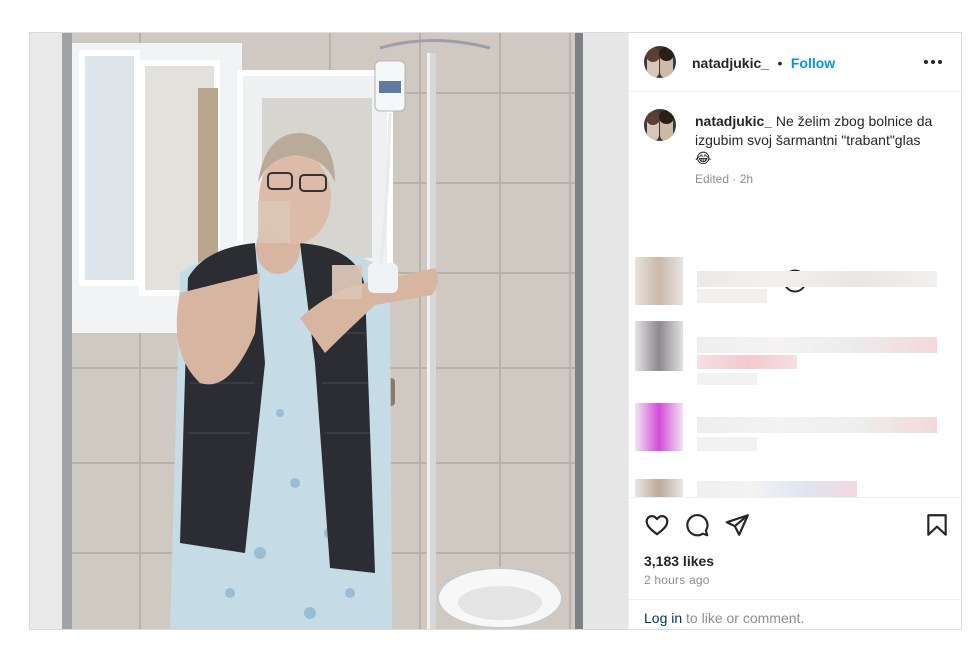 Image resolution: width=979 pixels, height=655 pixels. What do you see at coordinates (660, 62) in the screenshot?
I see `avatar` at bounding box center [660, 62].